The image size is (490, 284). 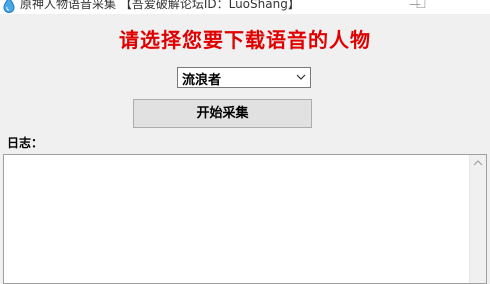 What do you see at coordinates (421, 6) in the screenshot?
I see `maximize-button: ☐` at bounding box center [421, 6].